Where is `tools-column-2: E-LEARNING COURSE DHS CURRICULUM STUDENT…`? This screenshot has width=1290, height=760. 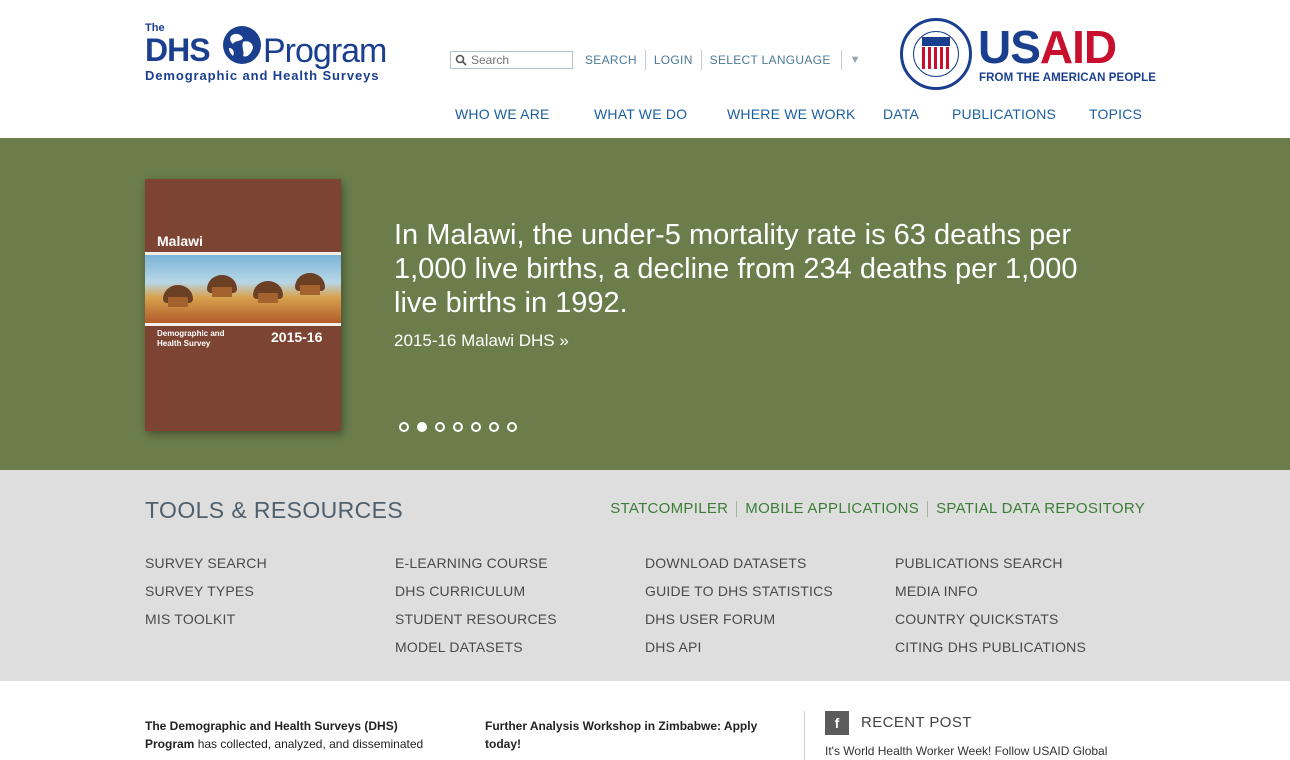 tools-column-2: E-LEARNING COURSE DHS CURRICULUM STUDENT… is located at coordinates (476, 605).